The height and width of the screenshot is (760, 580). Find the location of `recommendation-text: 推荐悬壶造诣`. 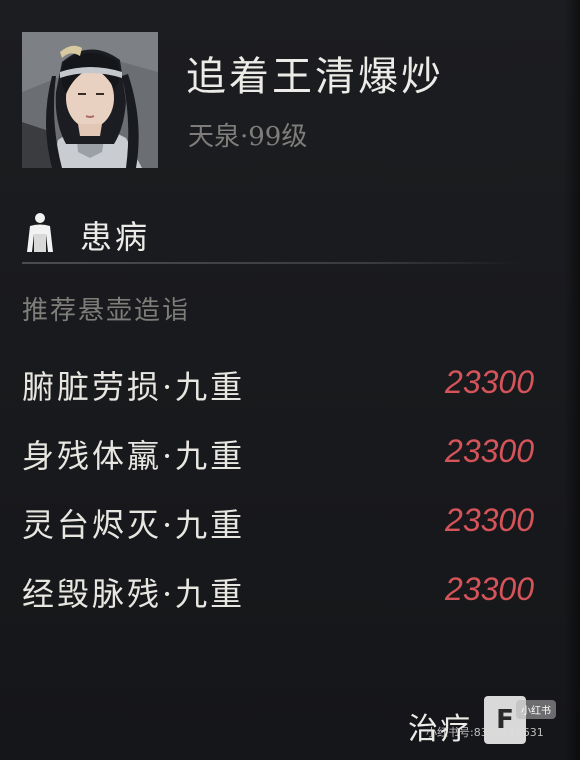

recommendation-text: 推荐悬壶造诣 is located at coordinates (106, 311).